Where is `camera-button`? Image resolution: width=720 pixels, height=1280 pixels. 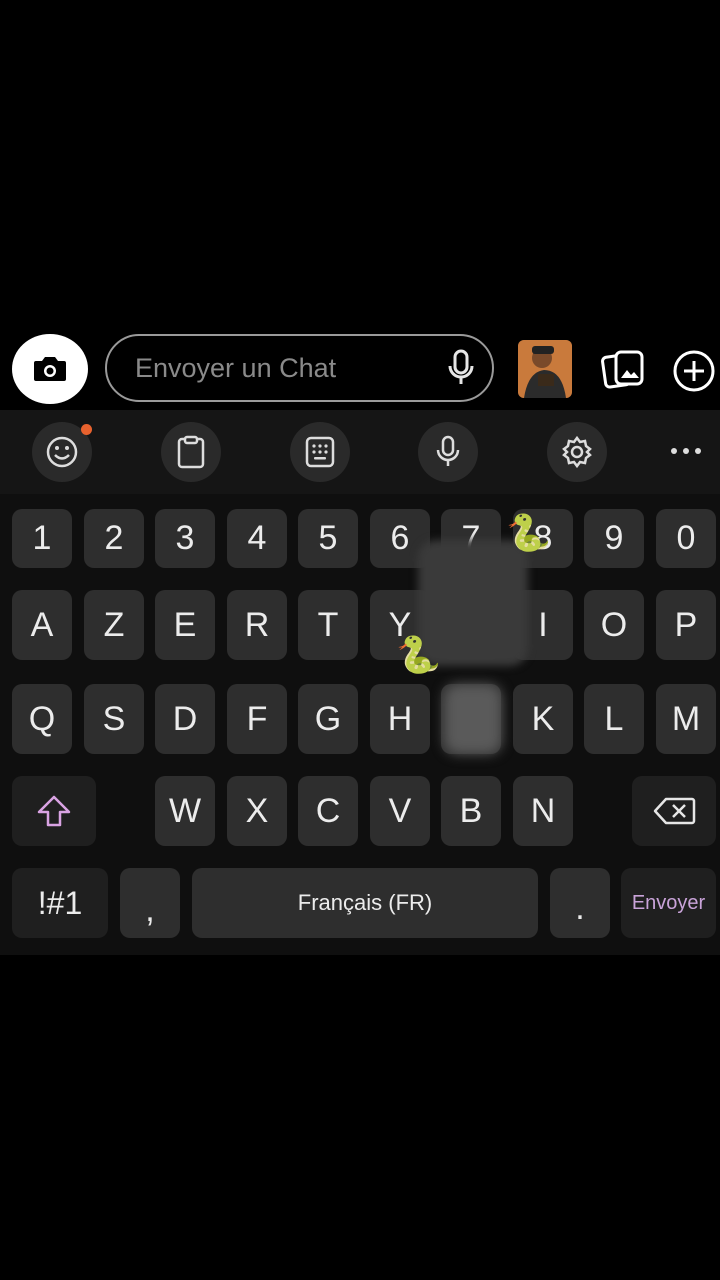
camera-button is located at coordinates (50, 369).